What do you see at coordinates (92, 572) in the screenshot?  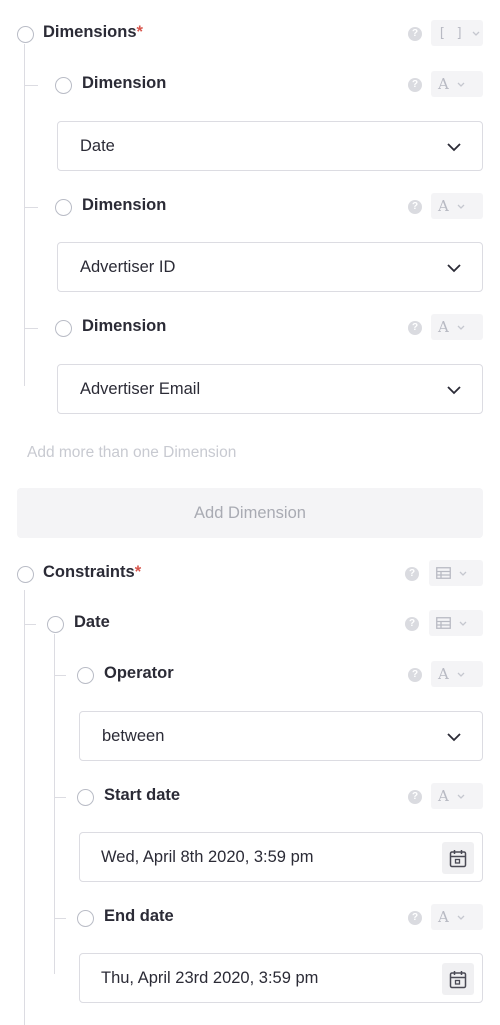 I see `constraints-label: Constraints*` at bounding box center [92, 572].